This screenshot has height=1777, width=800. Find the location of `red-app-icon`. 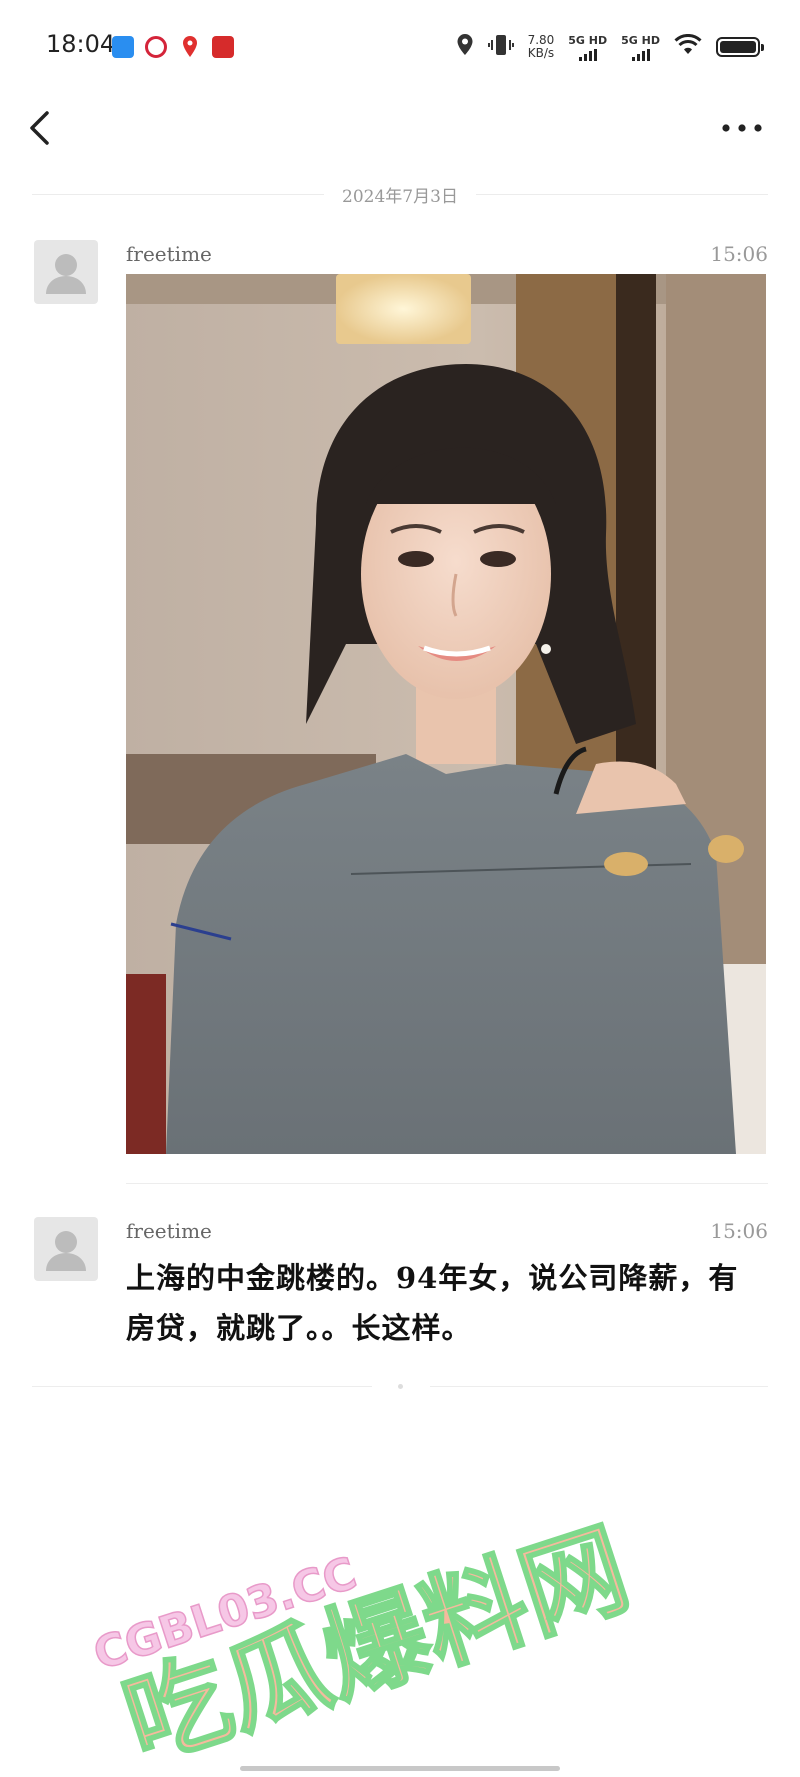

red-app-icon is located at coordinates (223, 47).